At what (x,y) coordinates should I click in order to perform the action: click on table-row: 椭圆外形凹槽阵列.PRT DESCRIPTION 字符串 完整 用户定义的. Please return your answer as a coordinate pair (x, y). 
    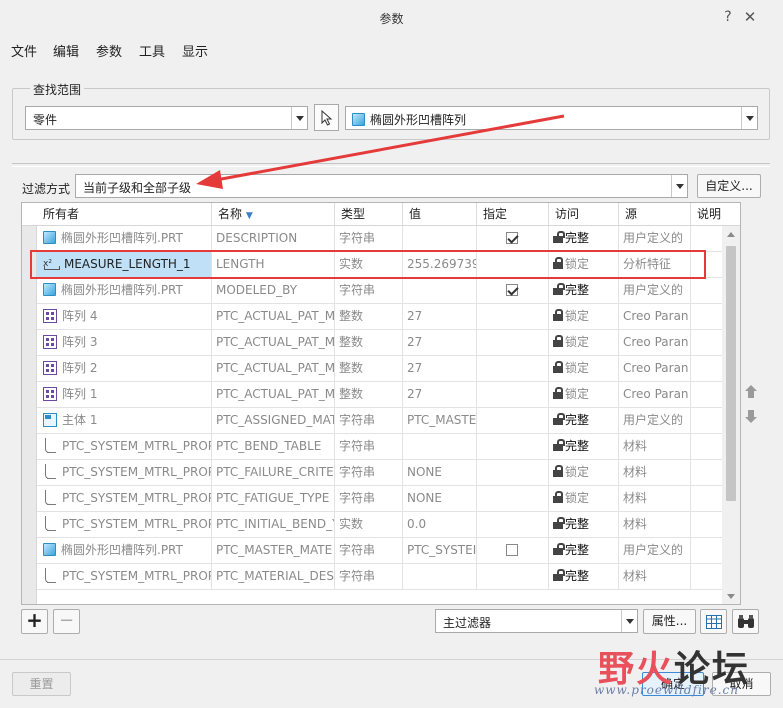
    Looking at the image, I should click on (379, 239).